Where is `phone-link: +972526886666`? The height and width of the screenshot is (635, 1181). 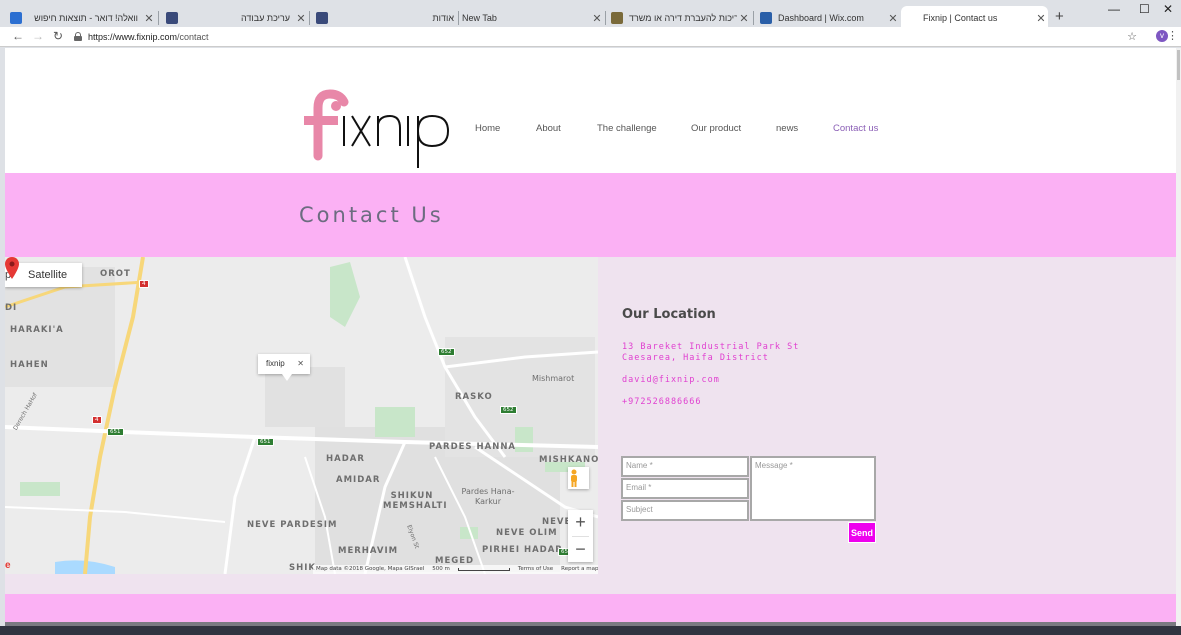 phone-link: +972526886666 is located at coordinates (662, 402).